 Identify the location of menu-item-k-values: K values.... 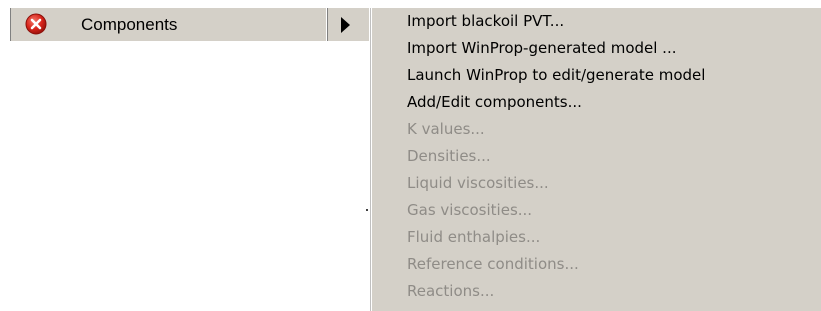
(446, 129).